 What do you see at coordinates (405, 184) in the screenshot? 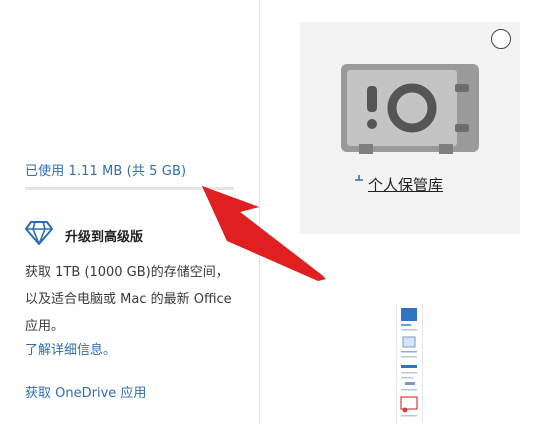
I see `personal-vault-label: 个人保管库` at bounding box center [405, 184].